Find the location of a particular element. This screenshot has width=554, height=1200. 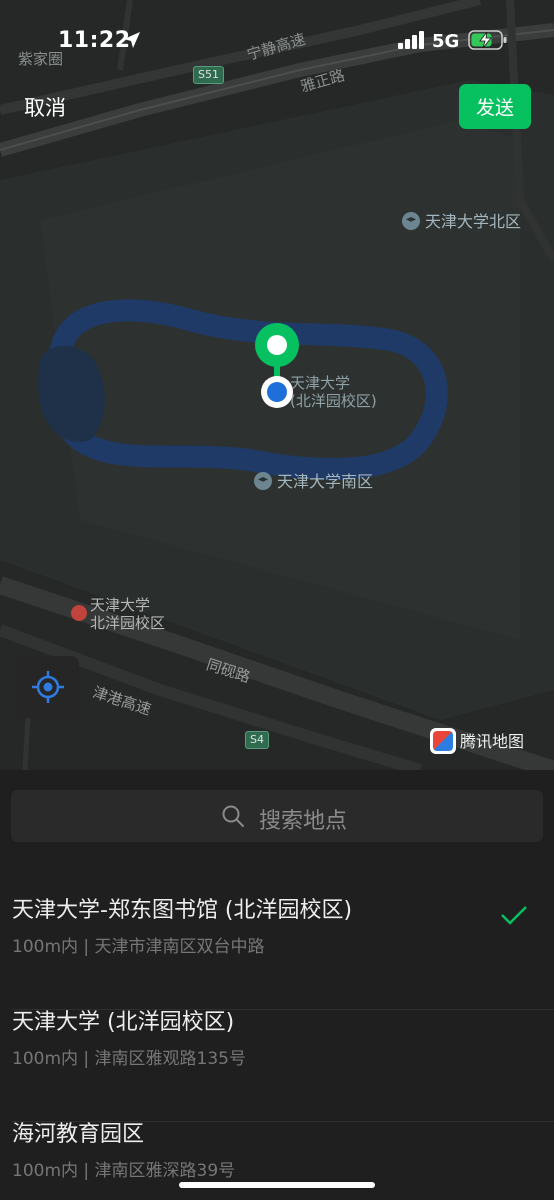

result-item-2: 天津大学 (北洋园校区) 100m内 | 津南区雅观路135号 is located at coordinates (277, 1063).